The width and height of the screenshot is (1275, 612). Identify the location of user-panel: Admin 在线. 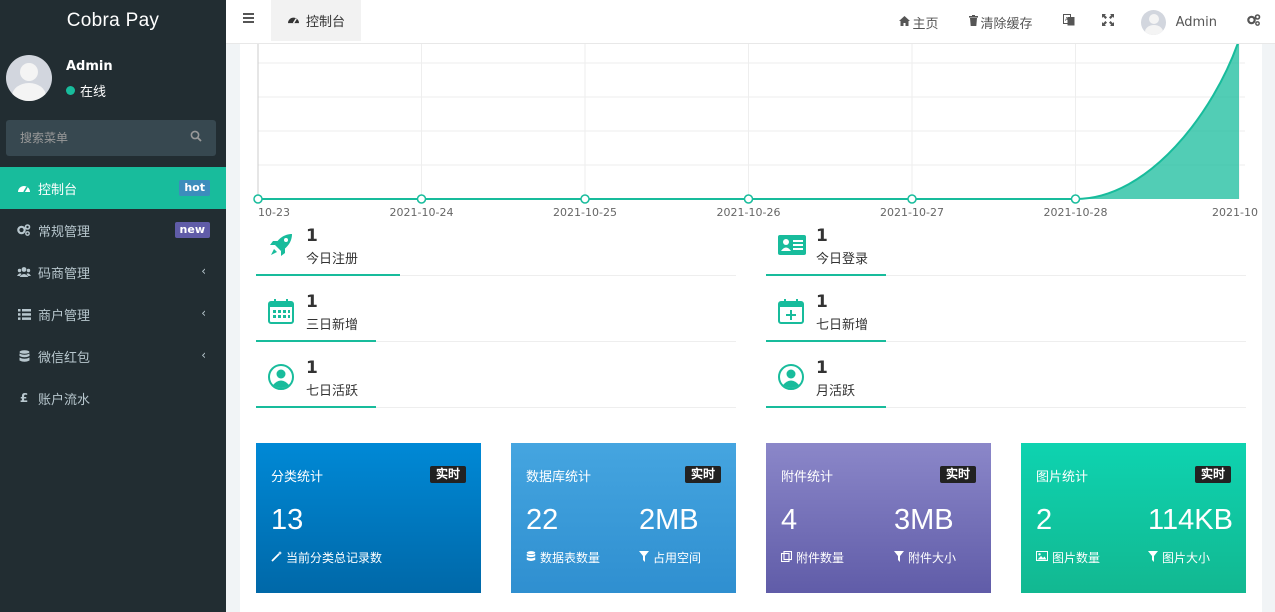
(113, 77).